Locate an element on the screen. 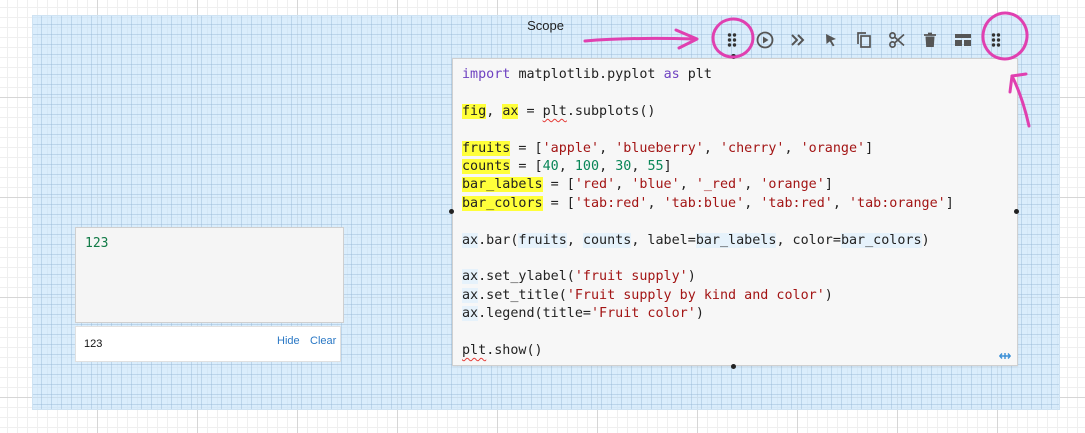  double-chevron-right-icon is located at coordinates (798, 40).